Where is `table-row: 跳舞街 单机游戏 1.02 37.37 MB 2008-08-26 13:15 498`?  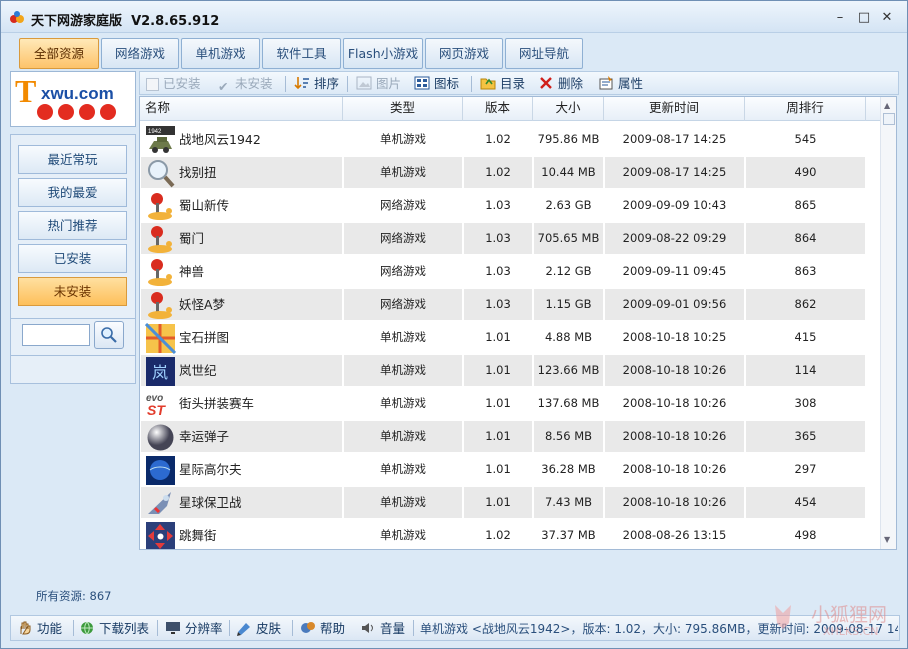 table-row: 跳舞街 单机游戏 1.02 37.37 MB 2008-08-26 13:15 498 is located at coordinates (503, 534).